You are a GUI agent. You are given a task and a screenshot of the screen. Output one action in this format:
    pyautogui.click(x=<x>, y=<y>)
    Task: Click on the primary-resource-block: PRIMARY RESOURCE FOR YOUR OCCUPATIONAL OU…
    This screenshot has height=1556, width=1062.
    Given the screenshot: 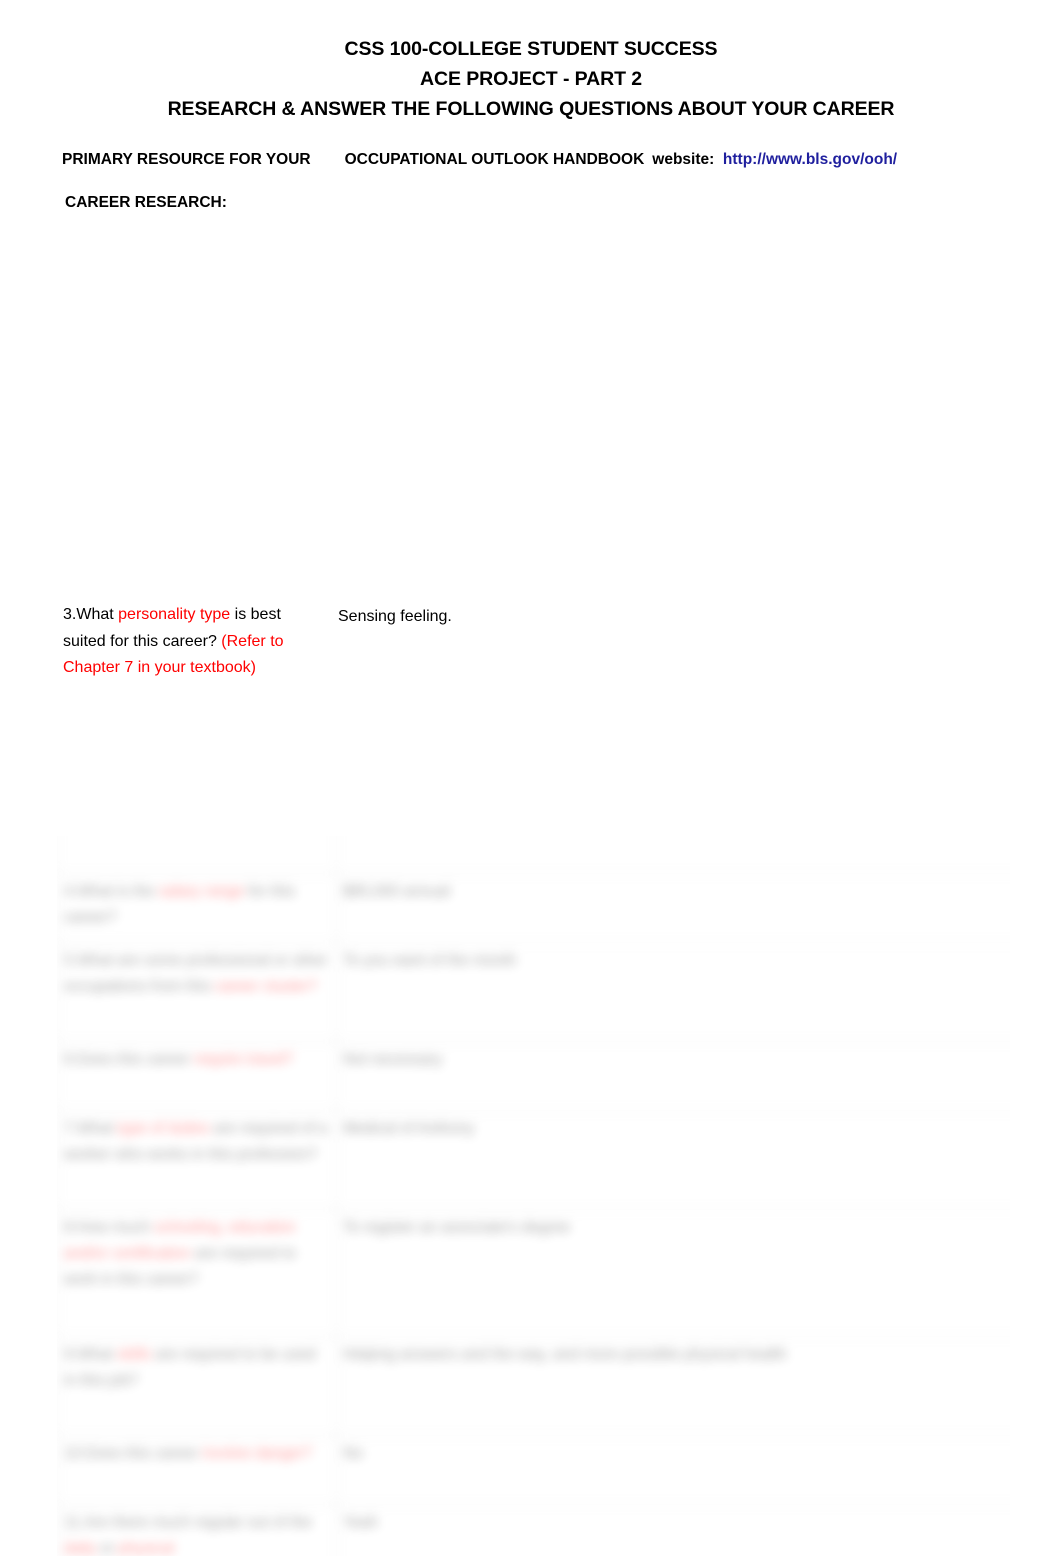 What is the action you would take?
    pyautogui.click(x=532, y=181)
    